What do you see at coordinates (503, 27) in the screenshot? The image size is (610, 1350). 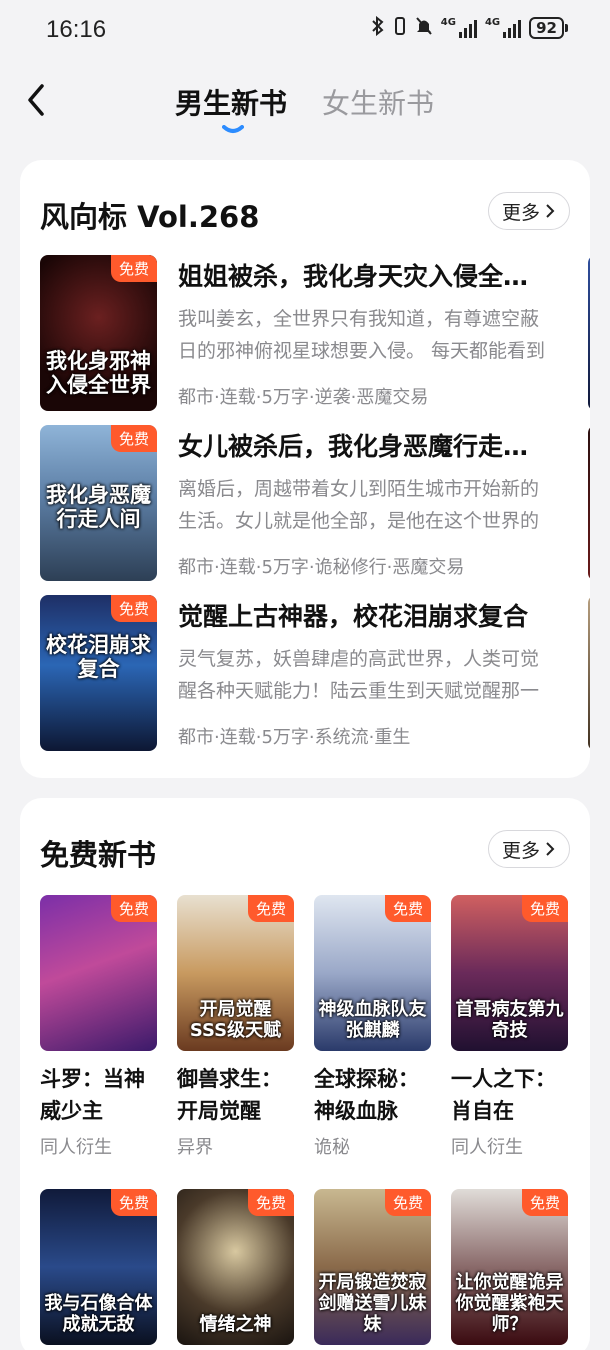 I see `signal-icon-2: 4G` at bounding box center [503, 27].